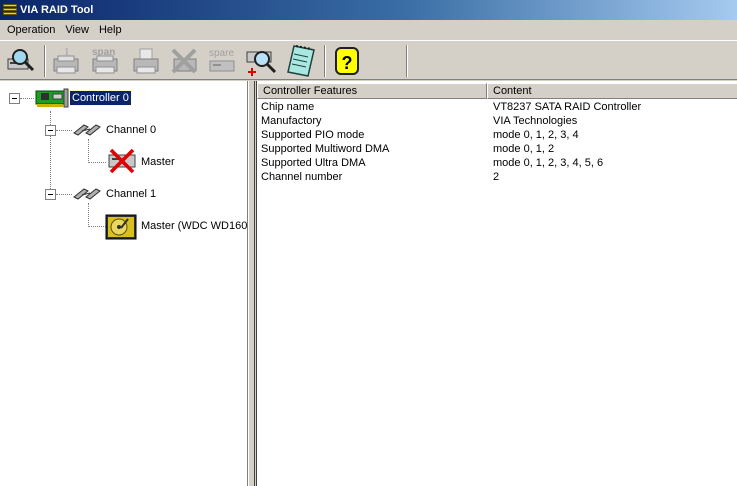 The image size is (737, 486). Describe the element at coordinates (535, 121) in the screenshot. I see `feature-value-cell: VIA Technologies` at that location.